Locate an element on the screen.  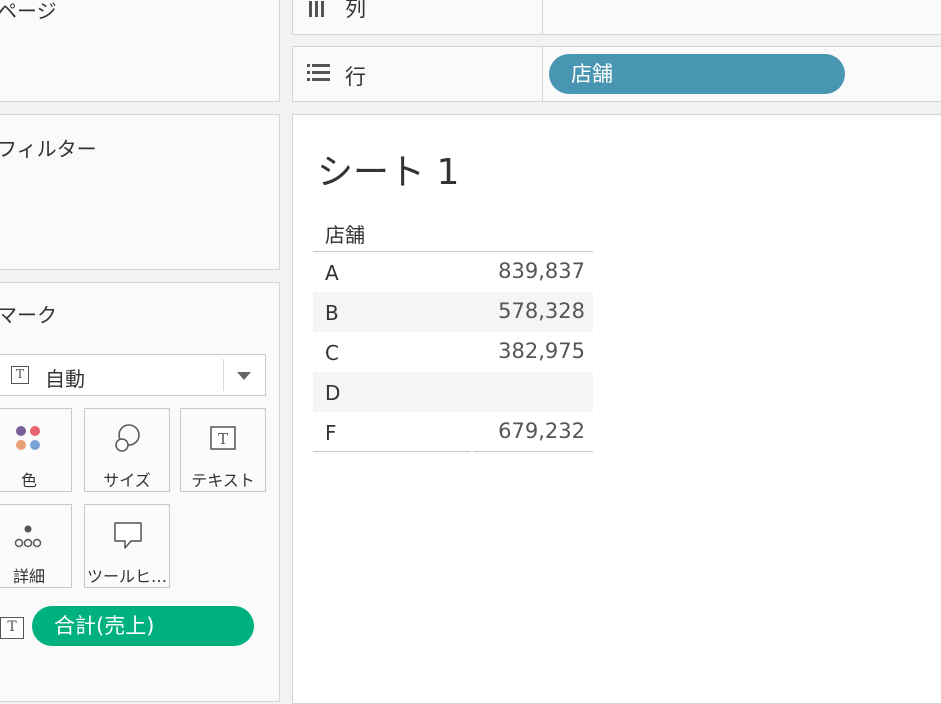
row-label: A is located at coordinates (332, 273).